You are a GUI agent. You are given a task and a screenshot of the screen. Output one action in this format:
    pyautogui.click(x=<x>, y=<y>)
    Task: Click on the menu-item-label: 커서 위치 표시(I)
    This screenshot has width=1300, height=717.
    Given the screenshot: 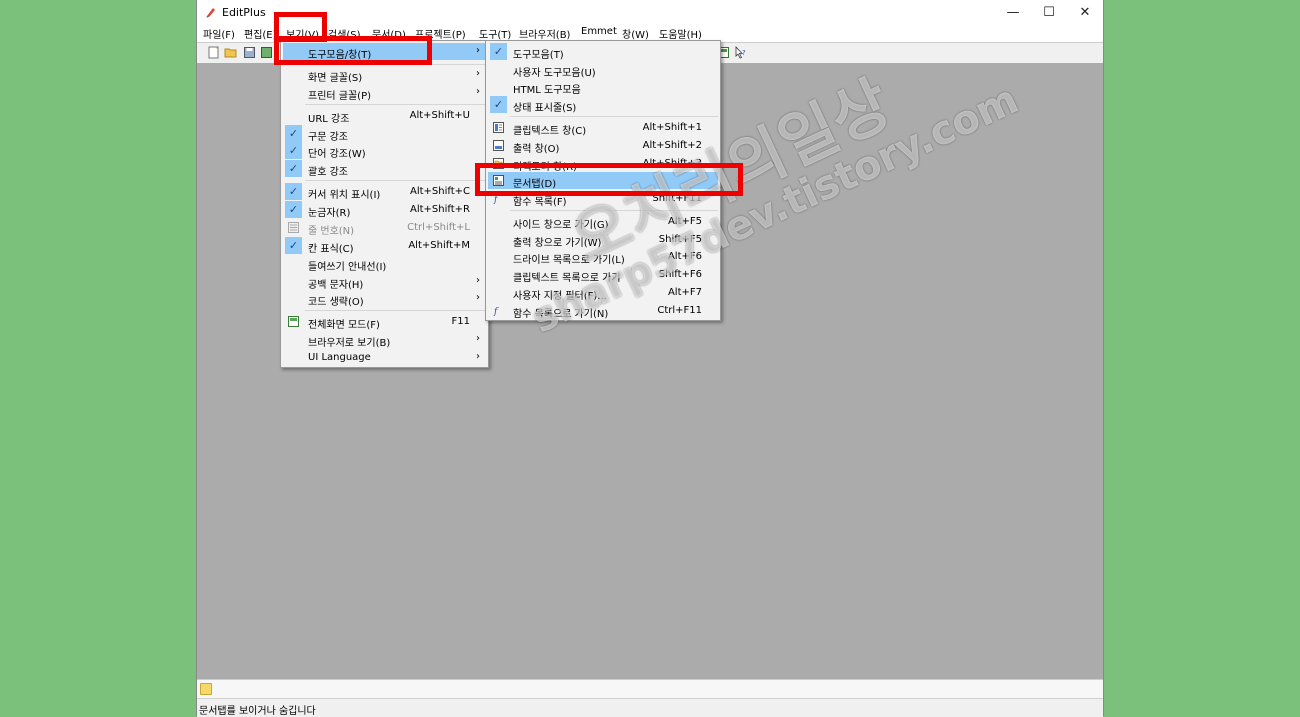 What is the action you would take?
    pyautogui.click(x=344, y=195)
    